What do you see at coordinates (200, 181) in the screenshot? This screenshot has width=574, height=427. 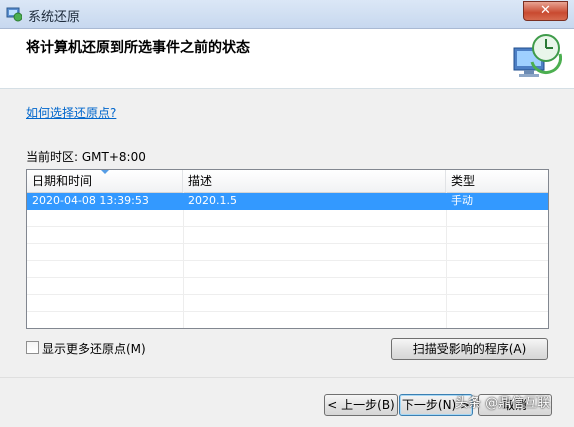 I see `column-header-description-label: 描述` at bounding box center [200, 181].